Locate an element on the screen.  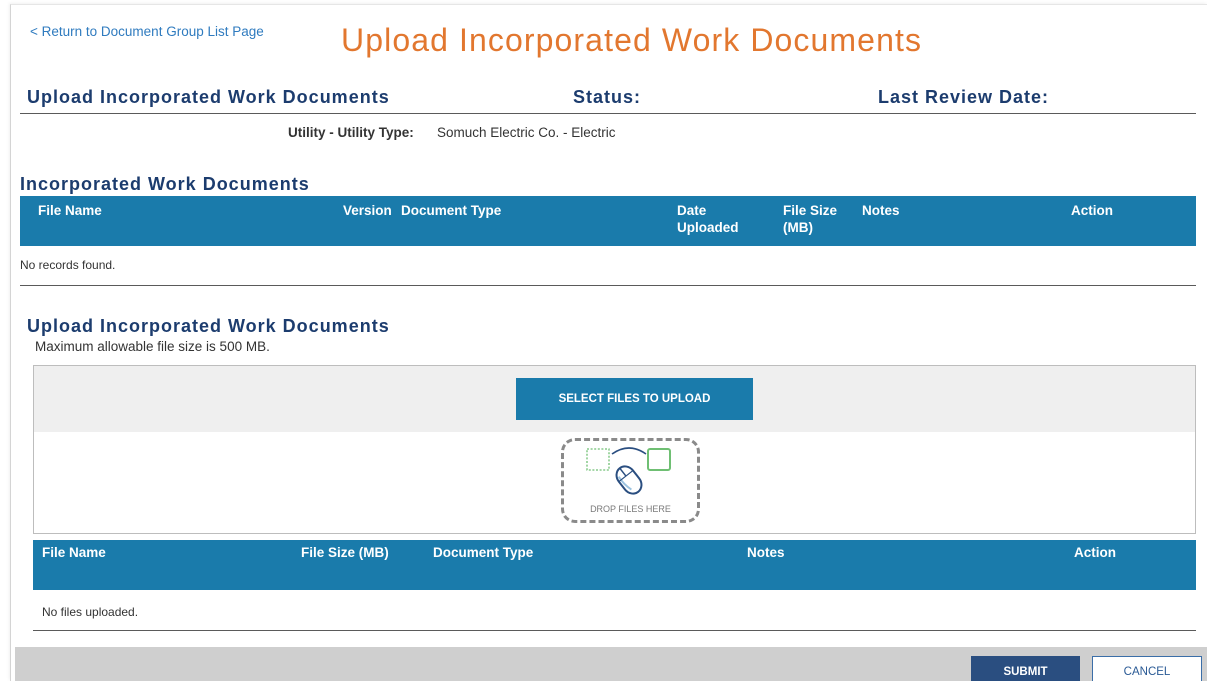
column-date-uploaded: Date Uploaded is located at coordinates (708, 219).